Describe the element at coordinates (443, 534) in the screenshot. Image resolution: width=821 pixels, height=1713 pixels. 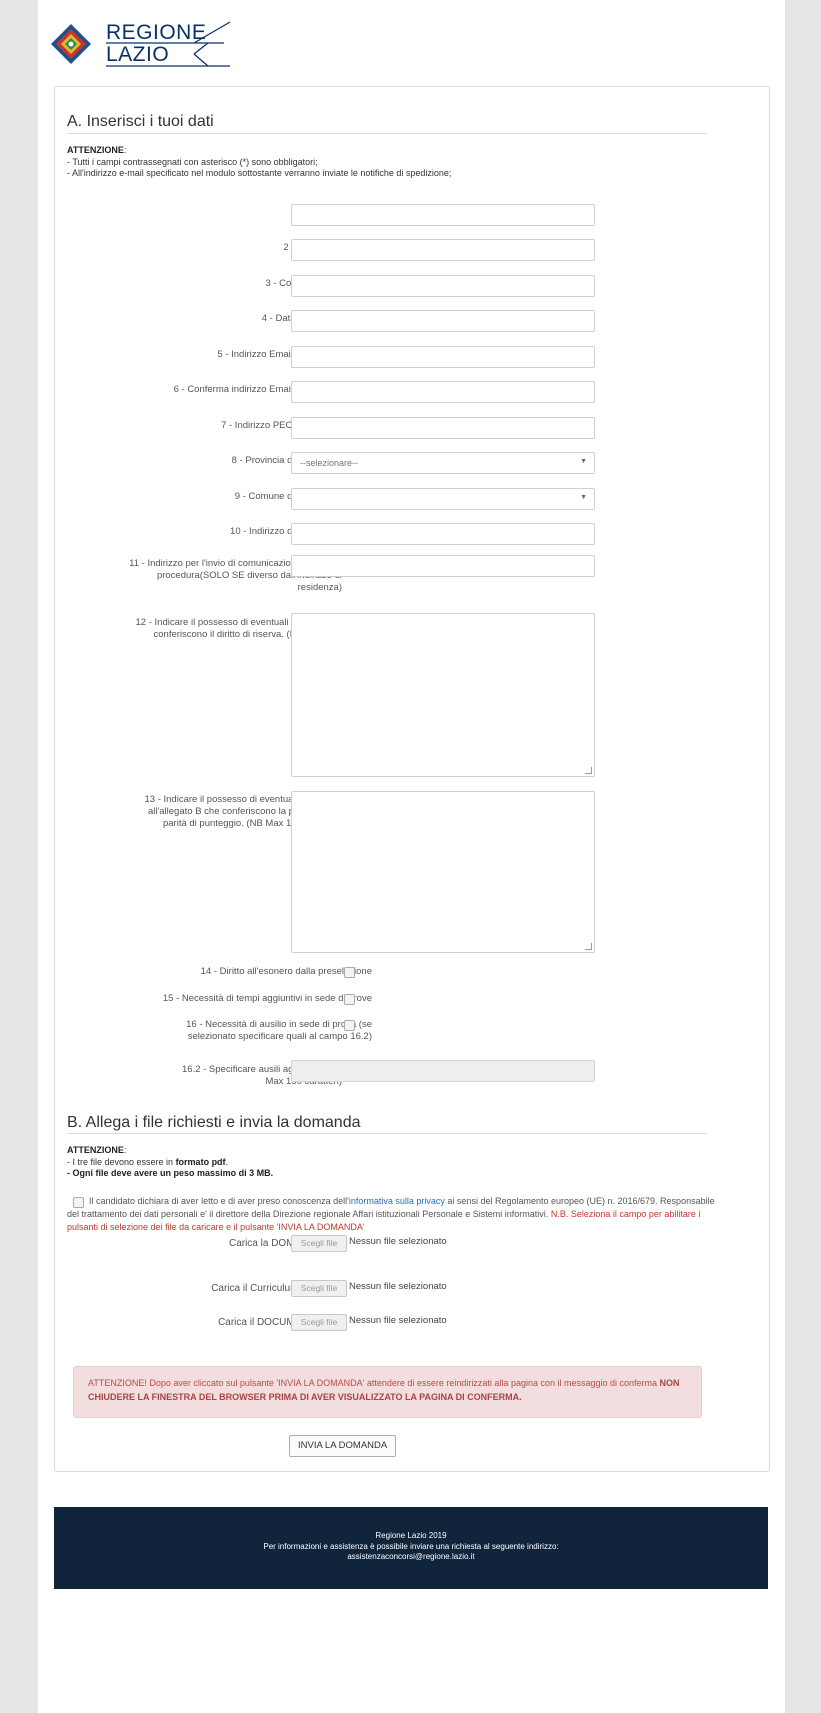
I see `indirizzo-input` at that location.